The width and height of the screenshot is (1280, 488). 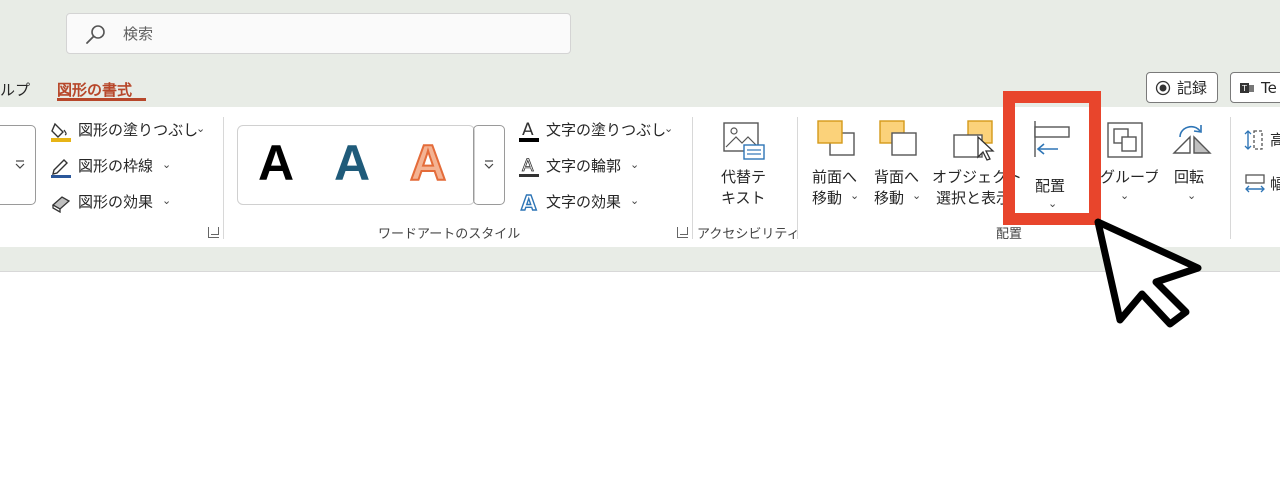 I want to click on group-objects-label: グループ化, so click(x=1129, y=177).